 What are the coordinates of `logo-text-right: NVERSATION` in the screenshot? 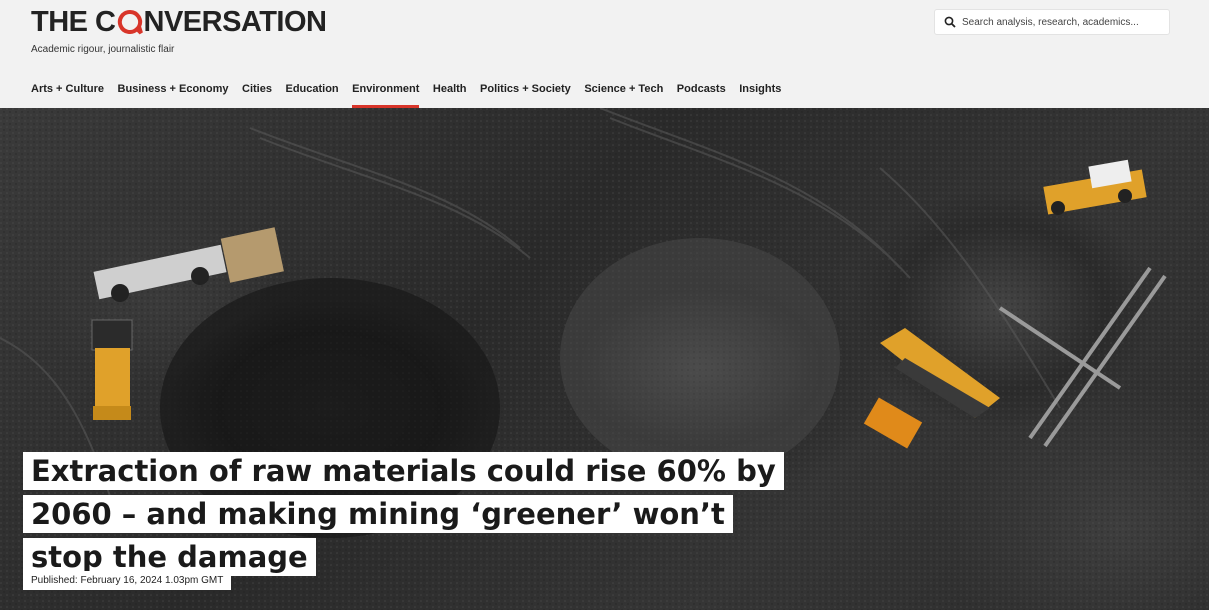 It's located at (235, 21).